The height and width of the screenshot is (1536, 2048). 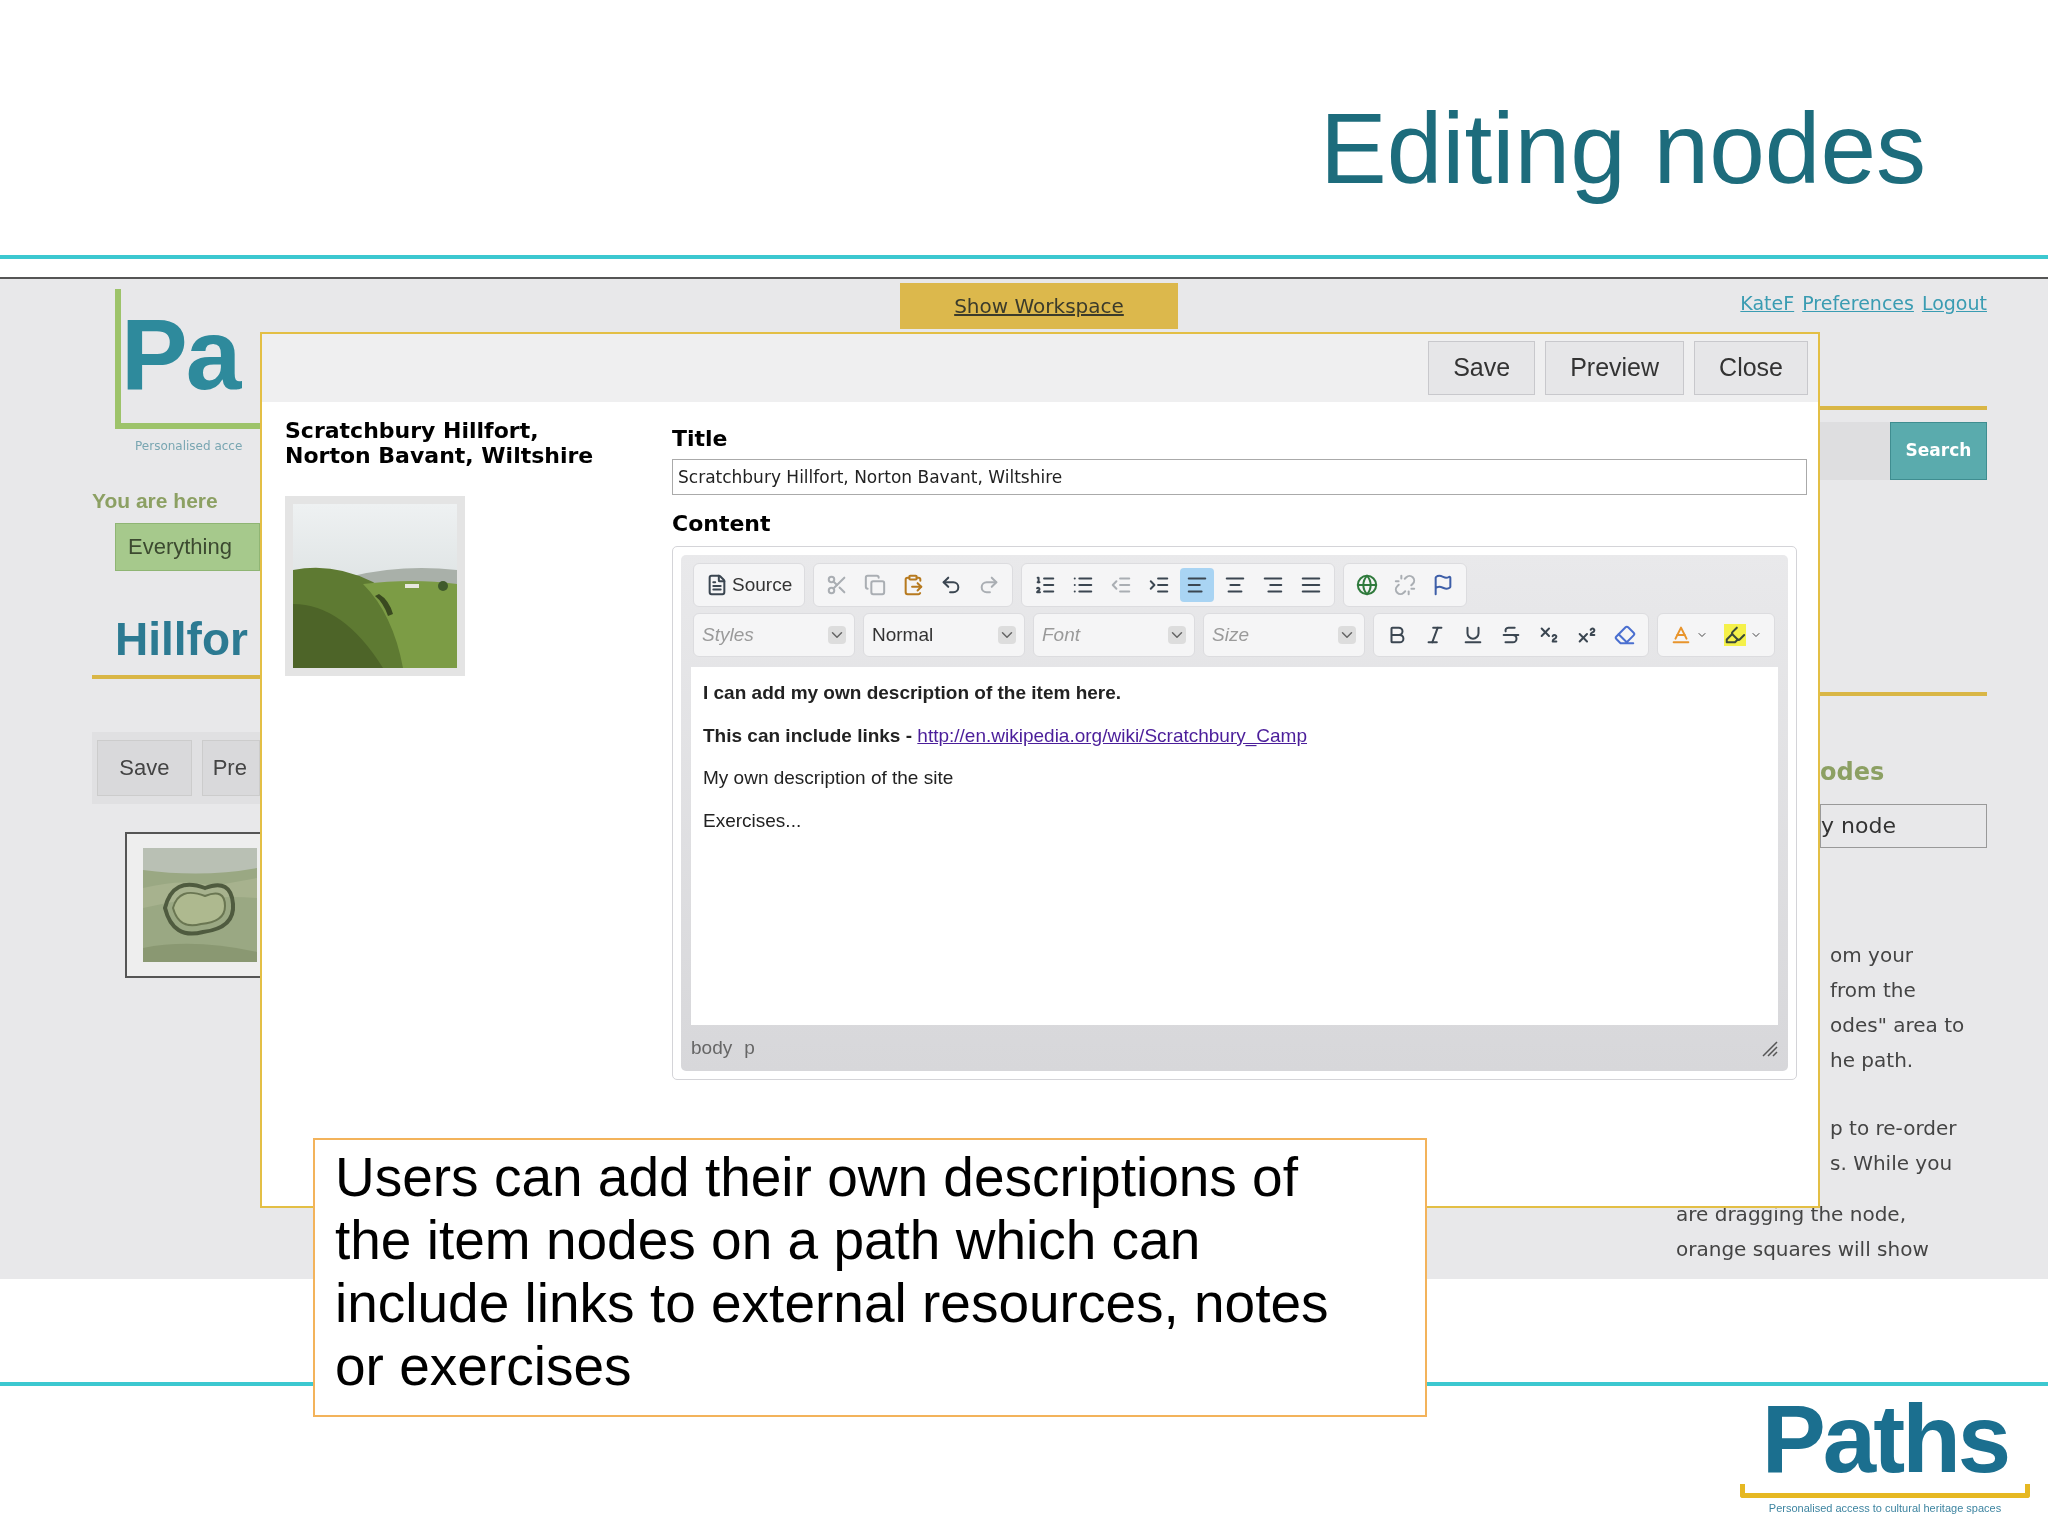 I want to click on highlighter-icon, so click(x=1735, y=635).